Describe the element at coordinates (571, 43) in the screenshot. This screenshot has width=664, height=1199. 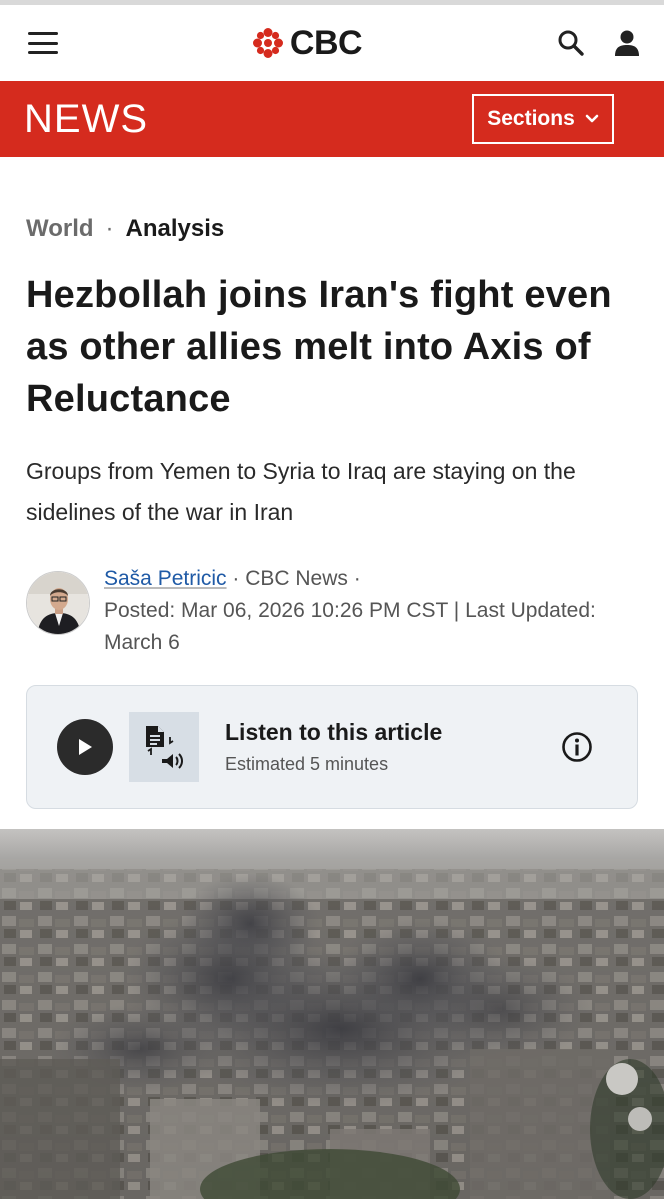
I see `search-icon` at that location.